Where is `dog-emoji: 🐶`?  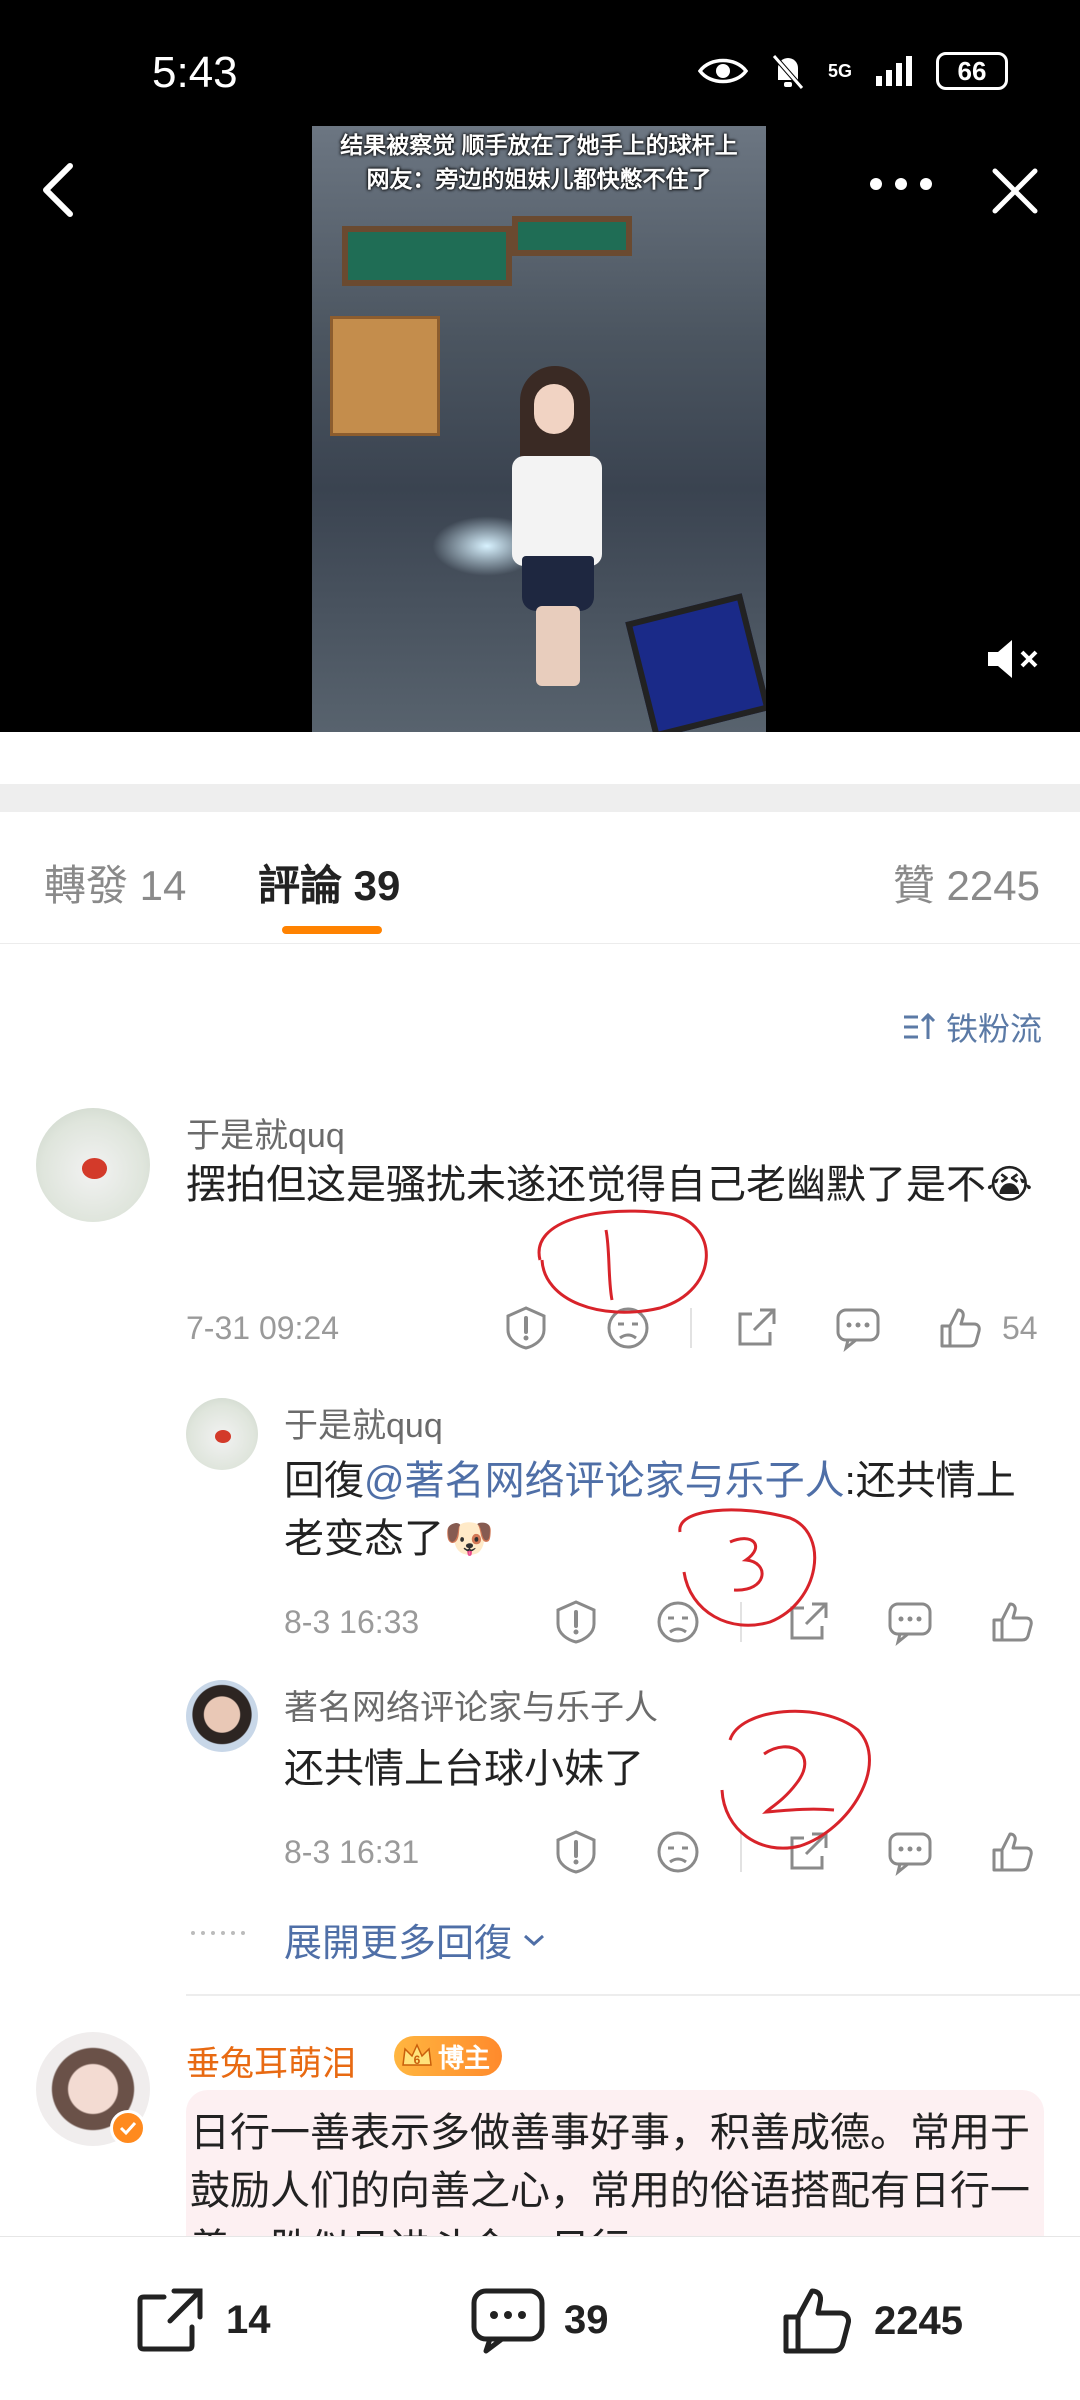 dog-emoji: 🐶 is located at coordinates (469, 1539).